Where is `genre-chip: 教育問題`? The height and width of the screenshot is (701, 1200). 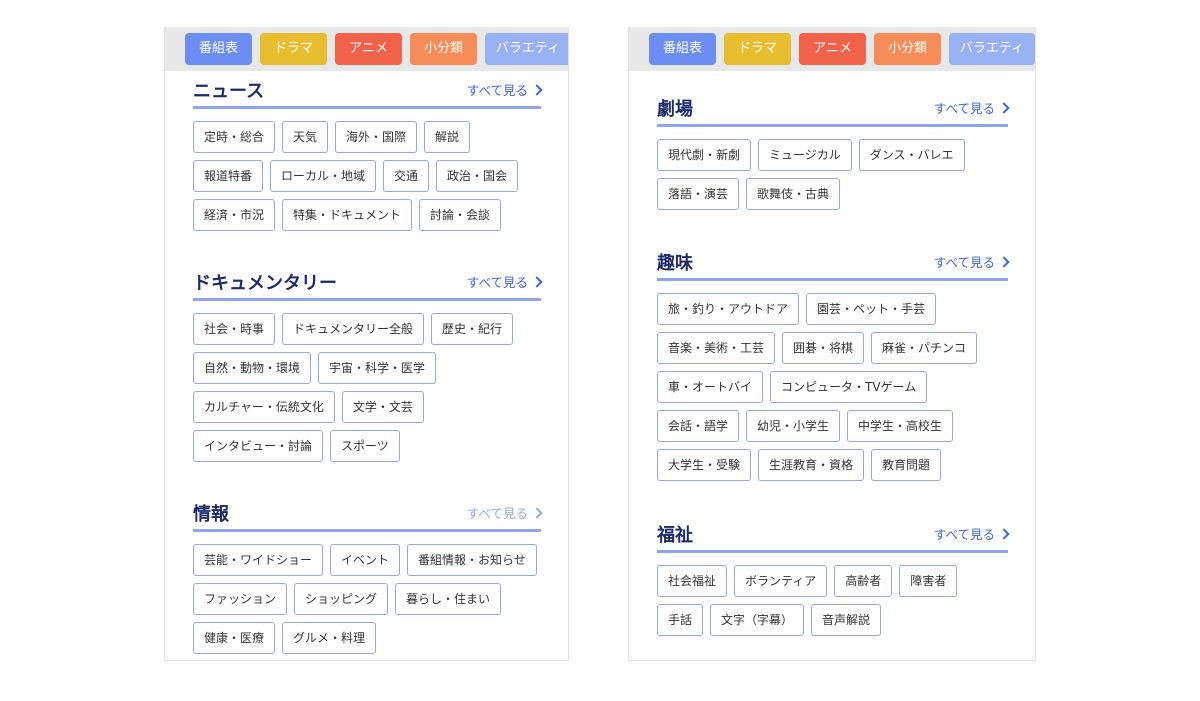
genre-chip: 教育問題 is located at coordinates (906, 465).